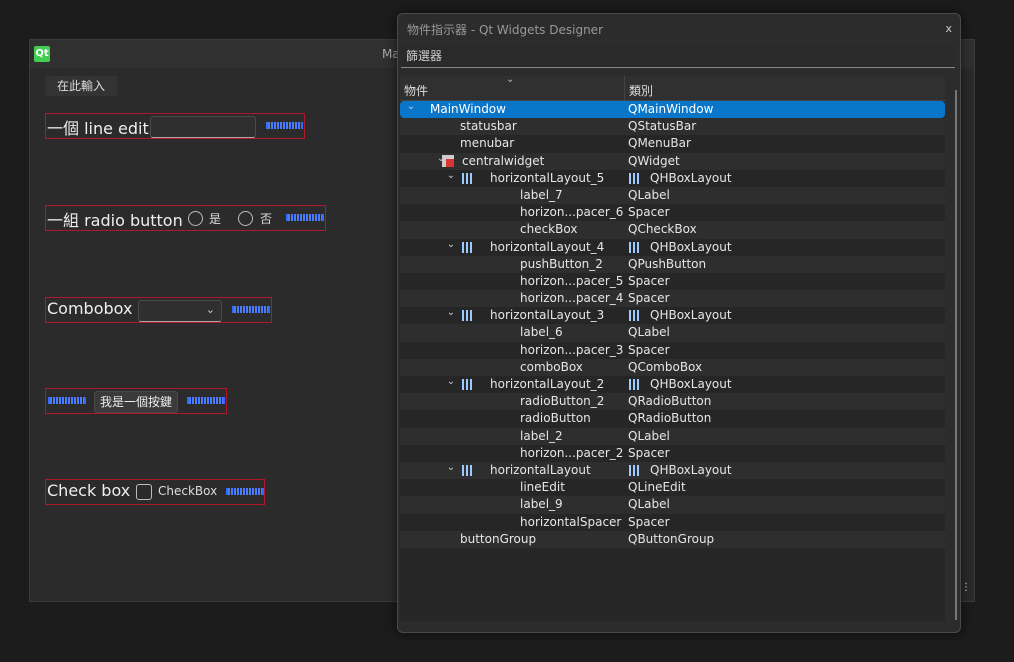 The image size is (1014, 662). Describe the element at coordinates (555, 418) in the screenshot. I see `object-name: radioButton` at that location.